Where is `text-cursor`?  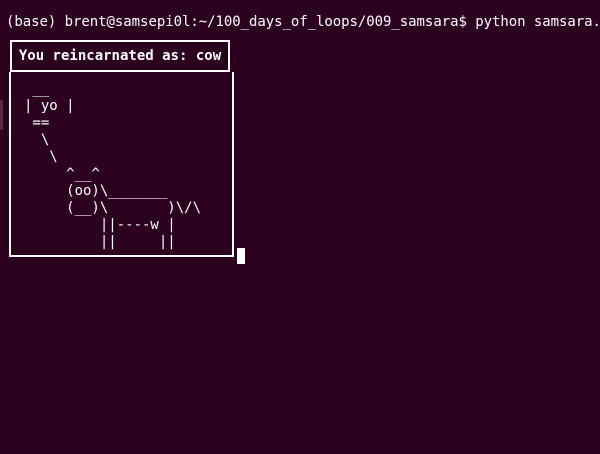 text-cursor is located at coordinates (241, 256).